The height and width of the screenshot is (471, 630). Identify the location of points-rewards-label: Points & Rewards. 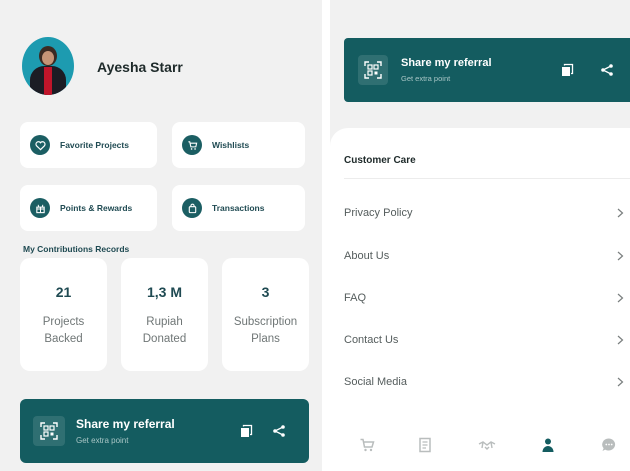
(96, 208).